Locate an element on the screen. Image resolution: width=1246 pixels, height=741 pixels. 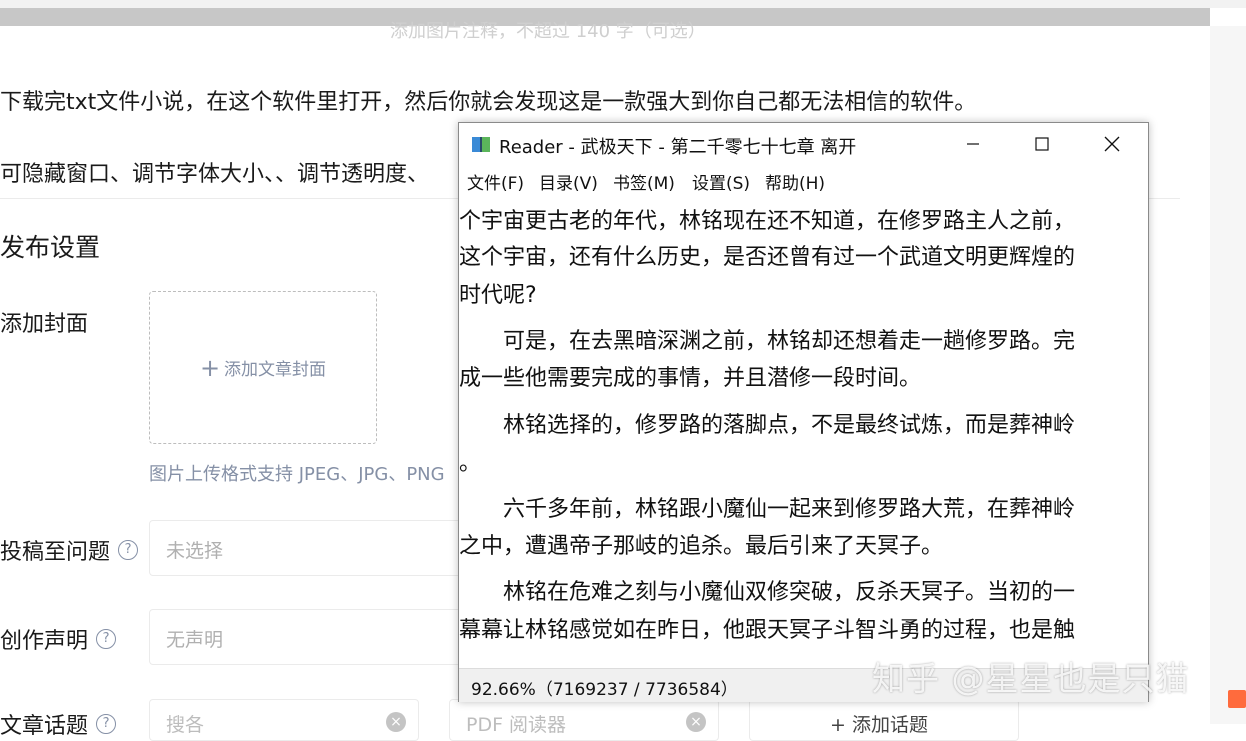
text-line: 时代呢? is located at coordinates (498, 295).